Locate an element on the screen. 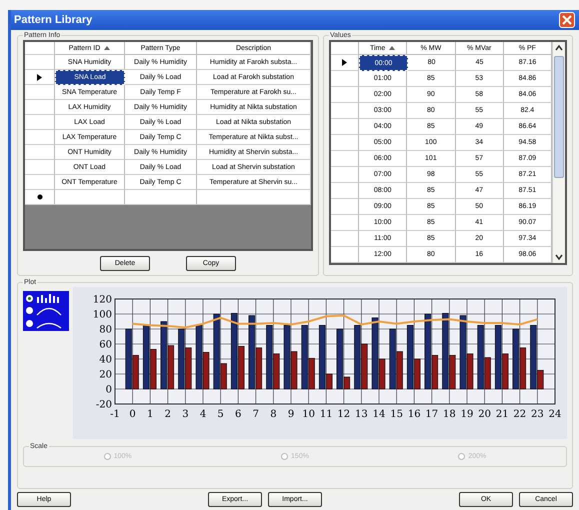 The image size is (579, 510). x-tick-label: 12 is located at coordinates (343, 414).